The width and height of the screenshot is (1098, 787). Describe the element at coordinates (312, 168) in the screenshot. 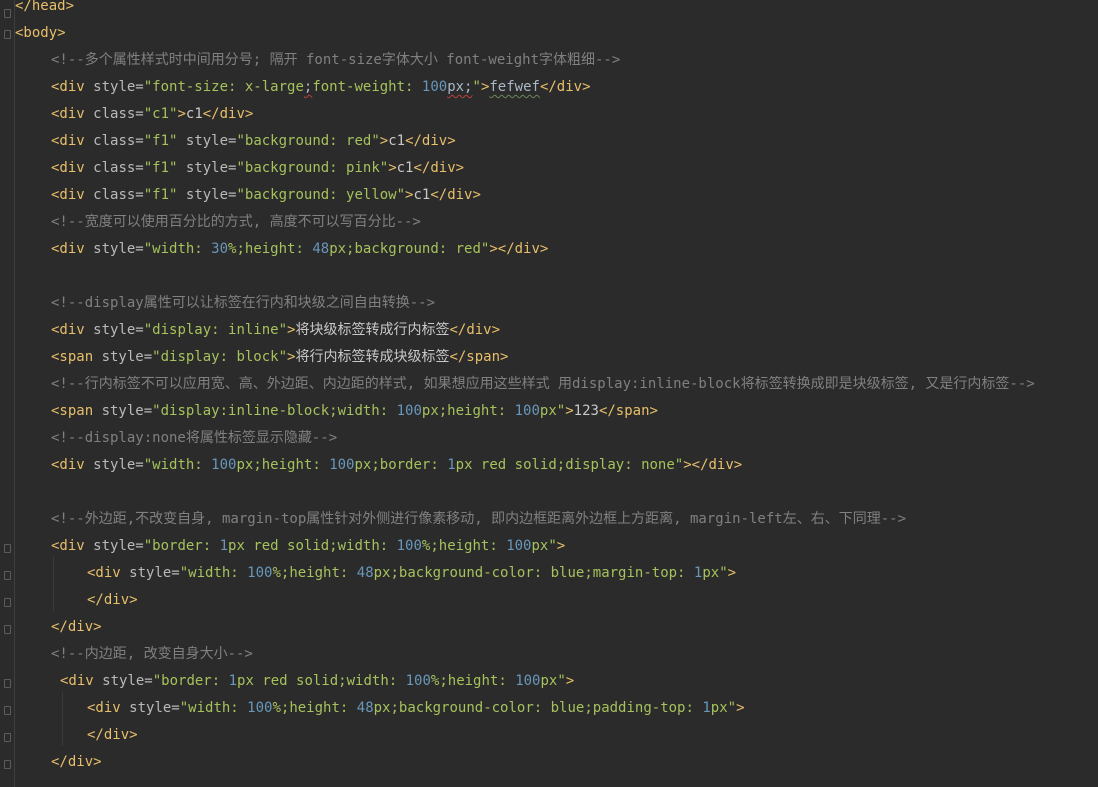

I see `code-token: "background: pink"` at that location.